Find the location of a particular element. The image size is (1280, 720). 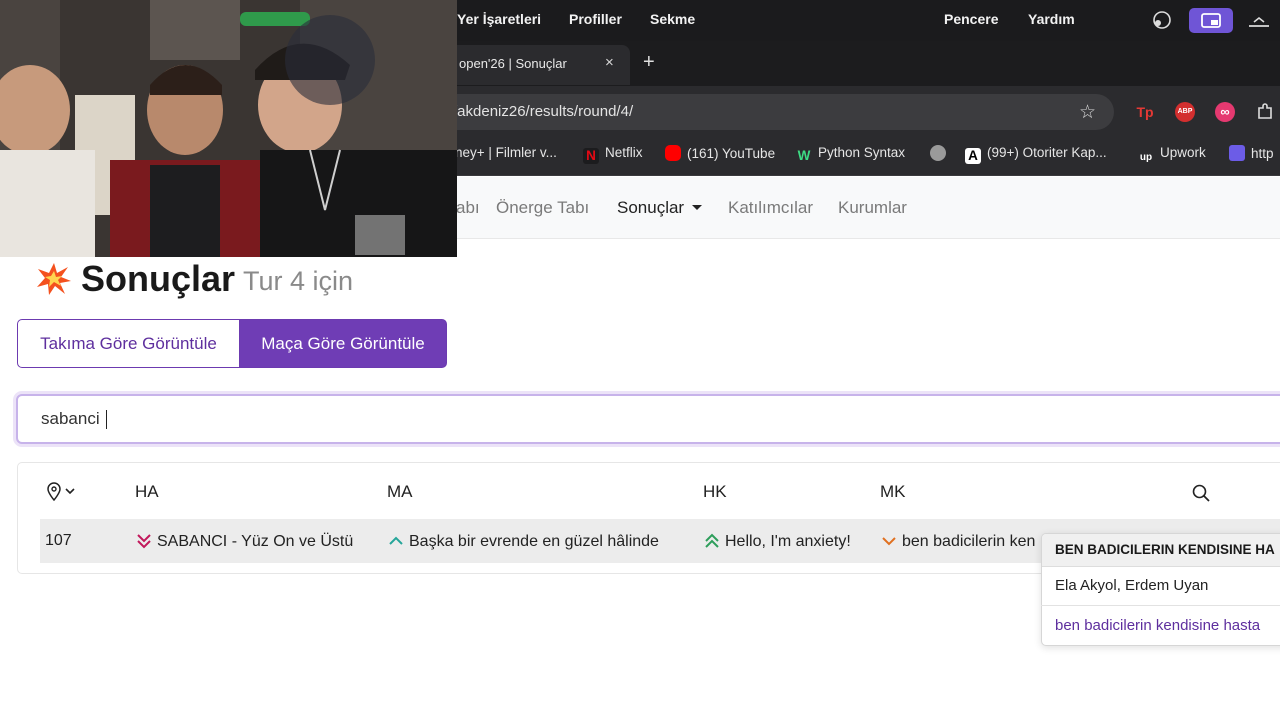

text-cursor is located at coordinates (106, 419).